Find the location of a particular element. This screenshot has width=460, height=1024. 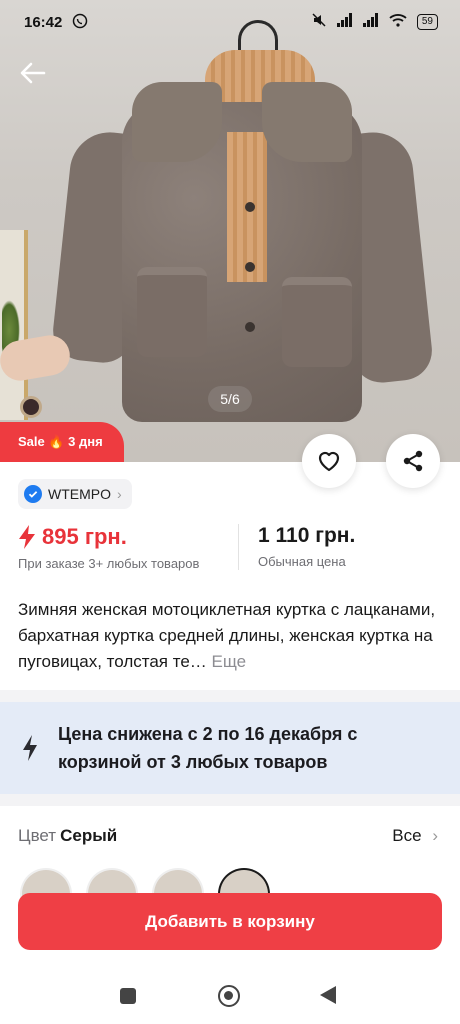

arrow-left-icon is located at coordinates (33, 73).